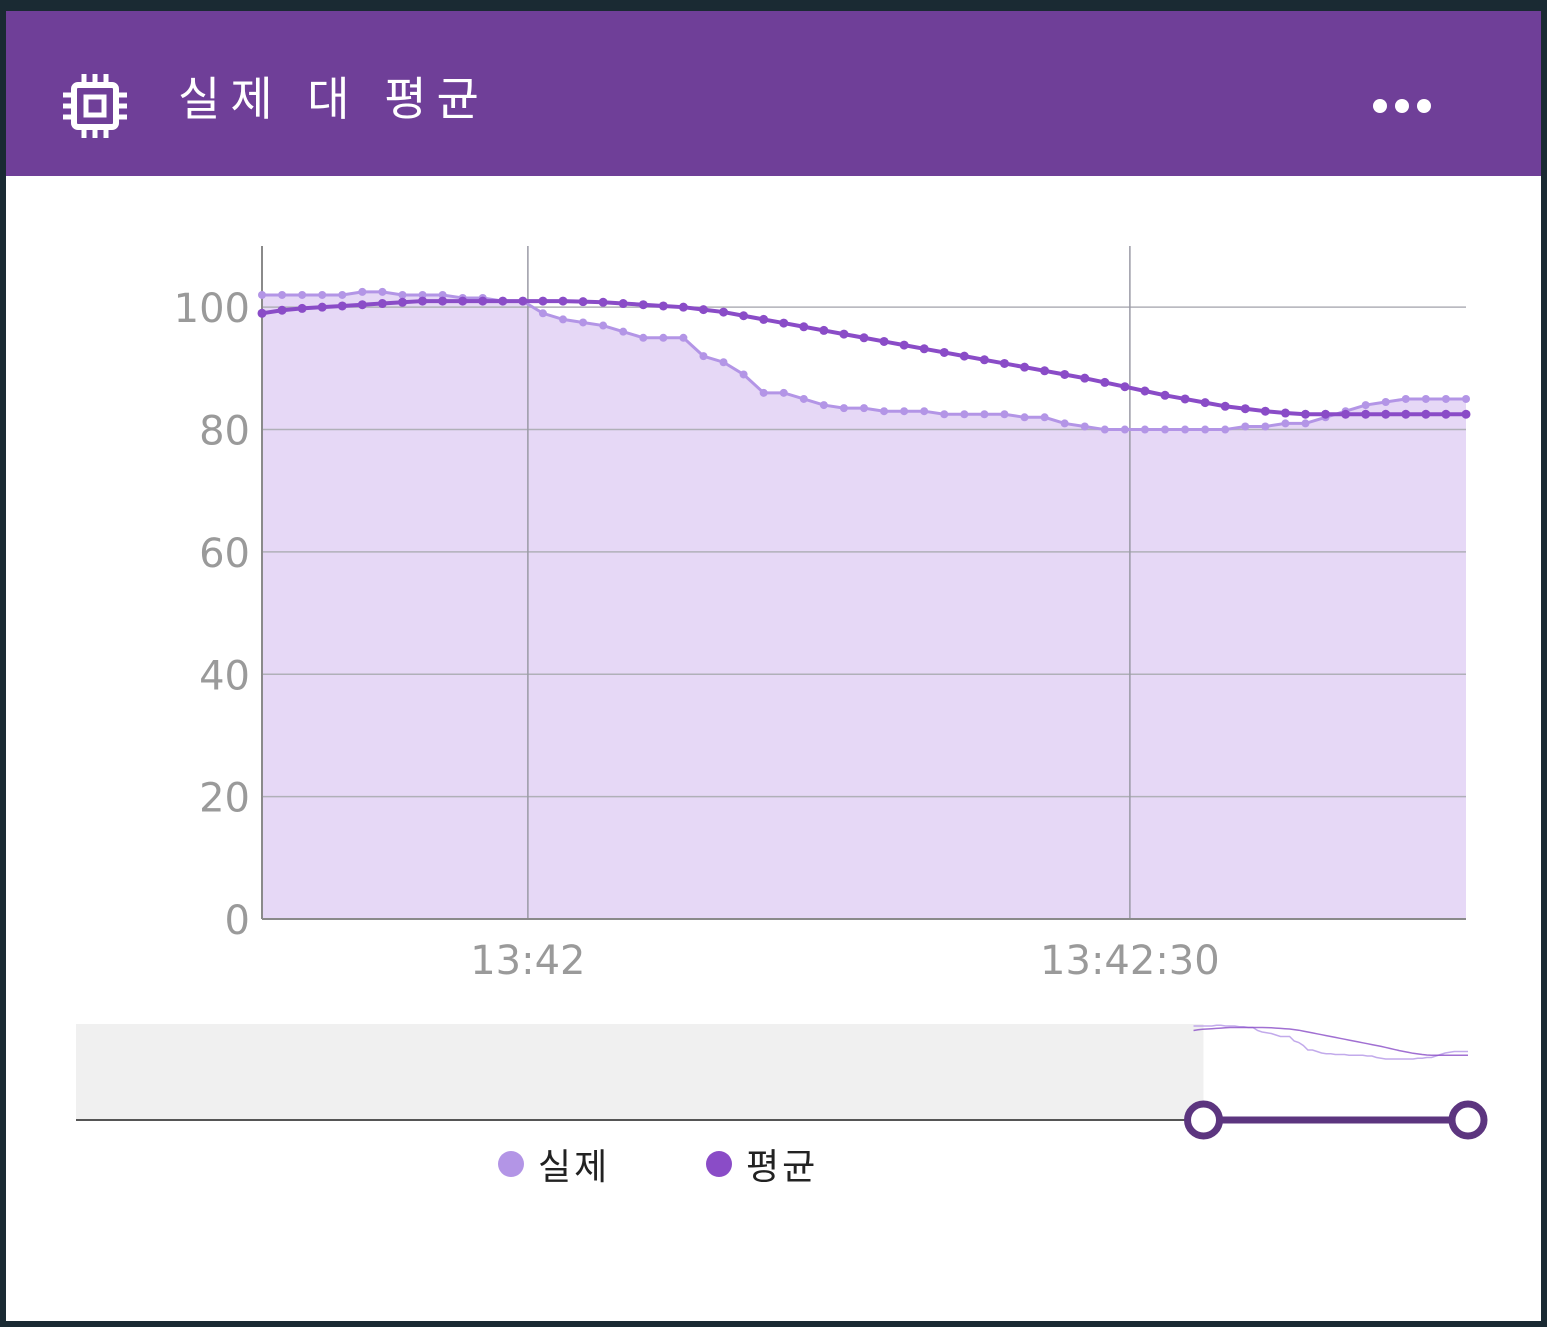  Describe the element at coordinates (719, 1164) in the screenshot. I see `legend-marker-average` at that location.